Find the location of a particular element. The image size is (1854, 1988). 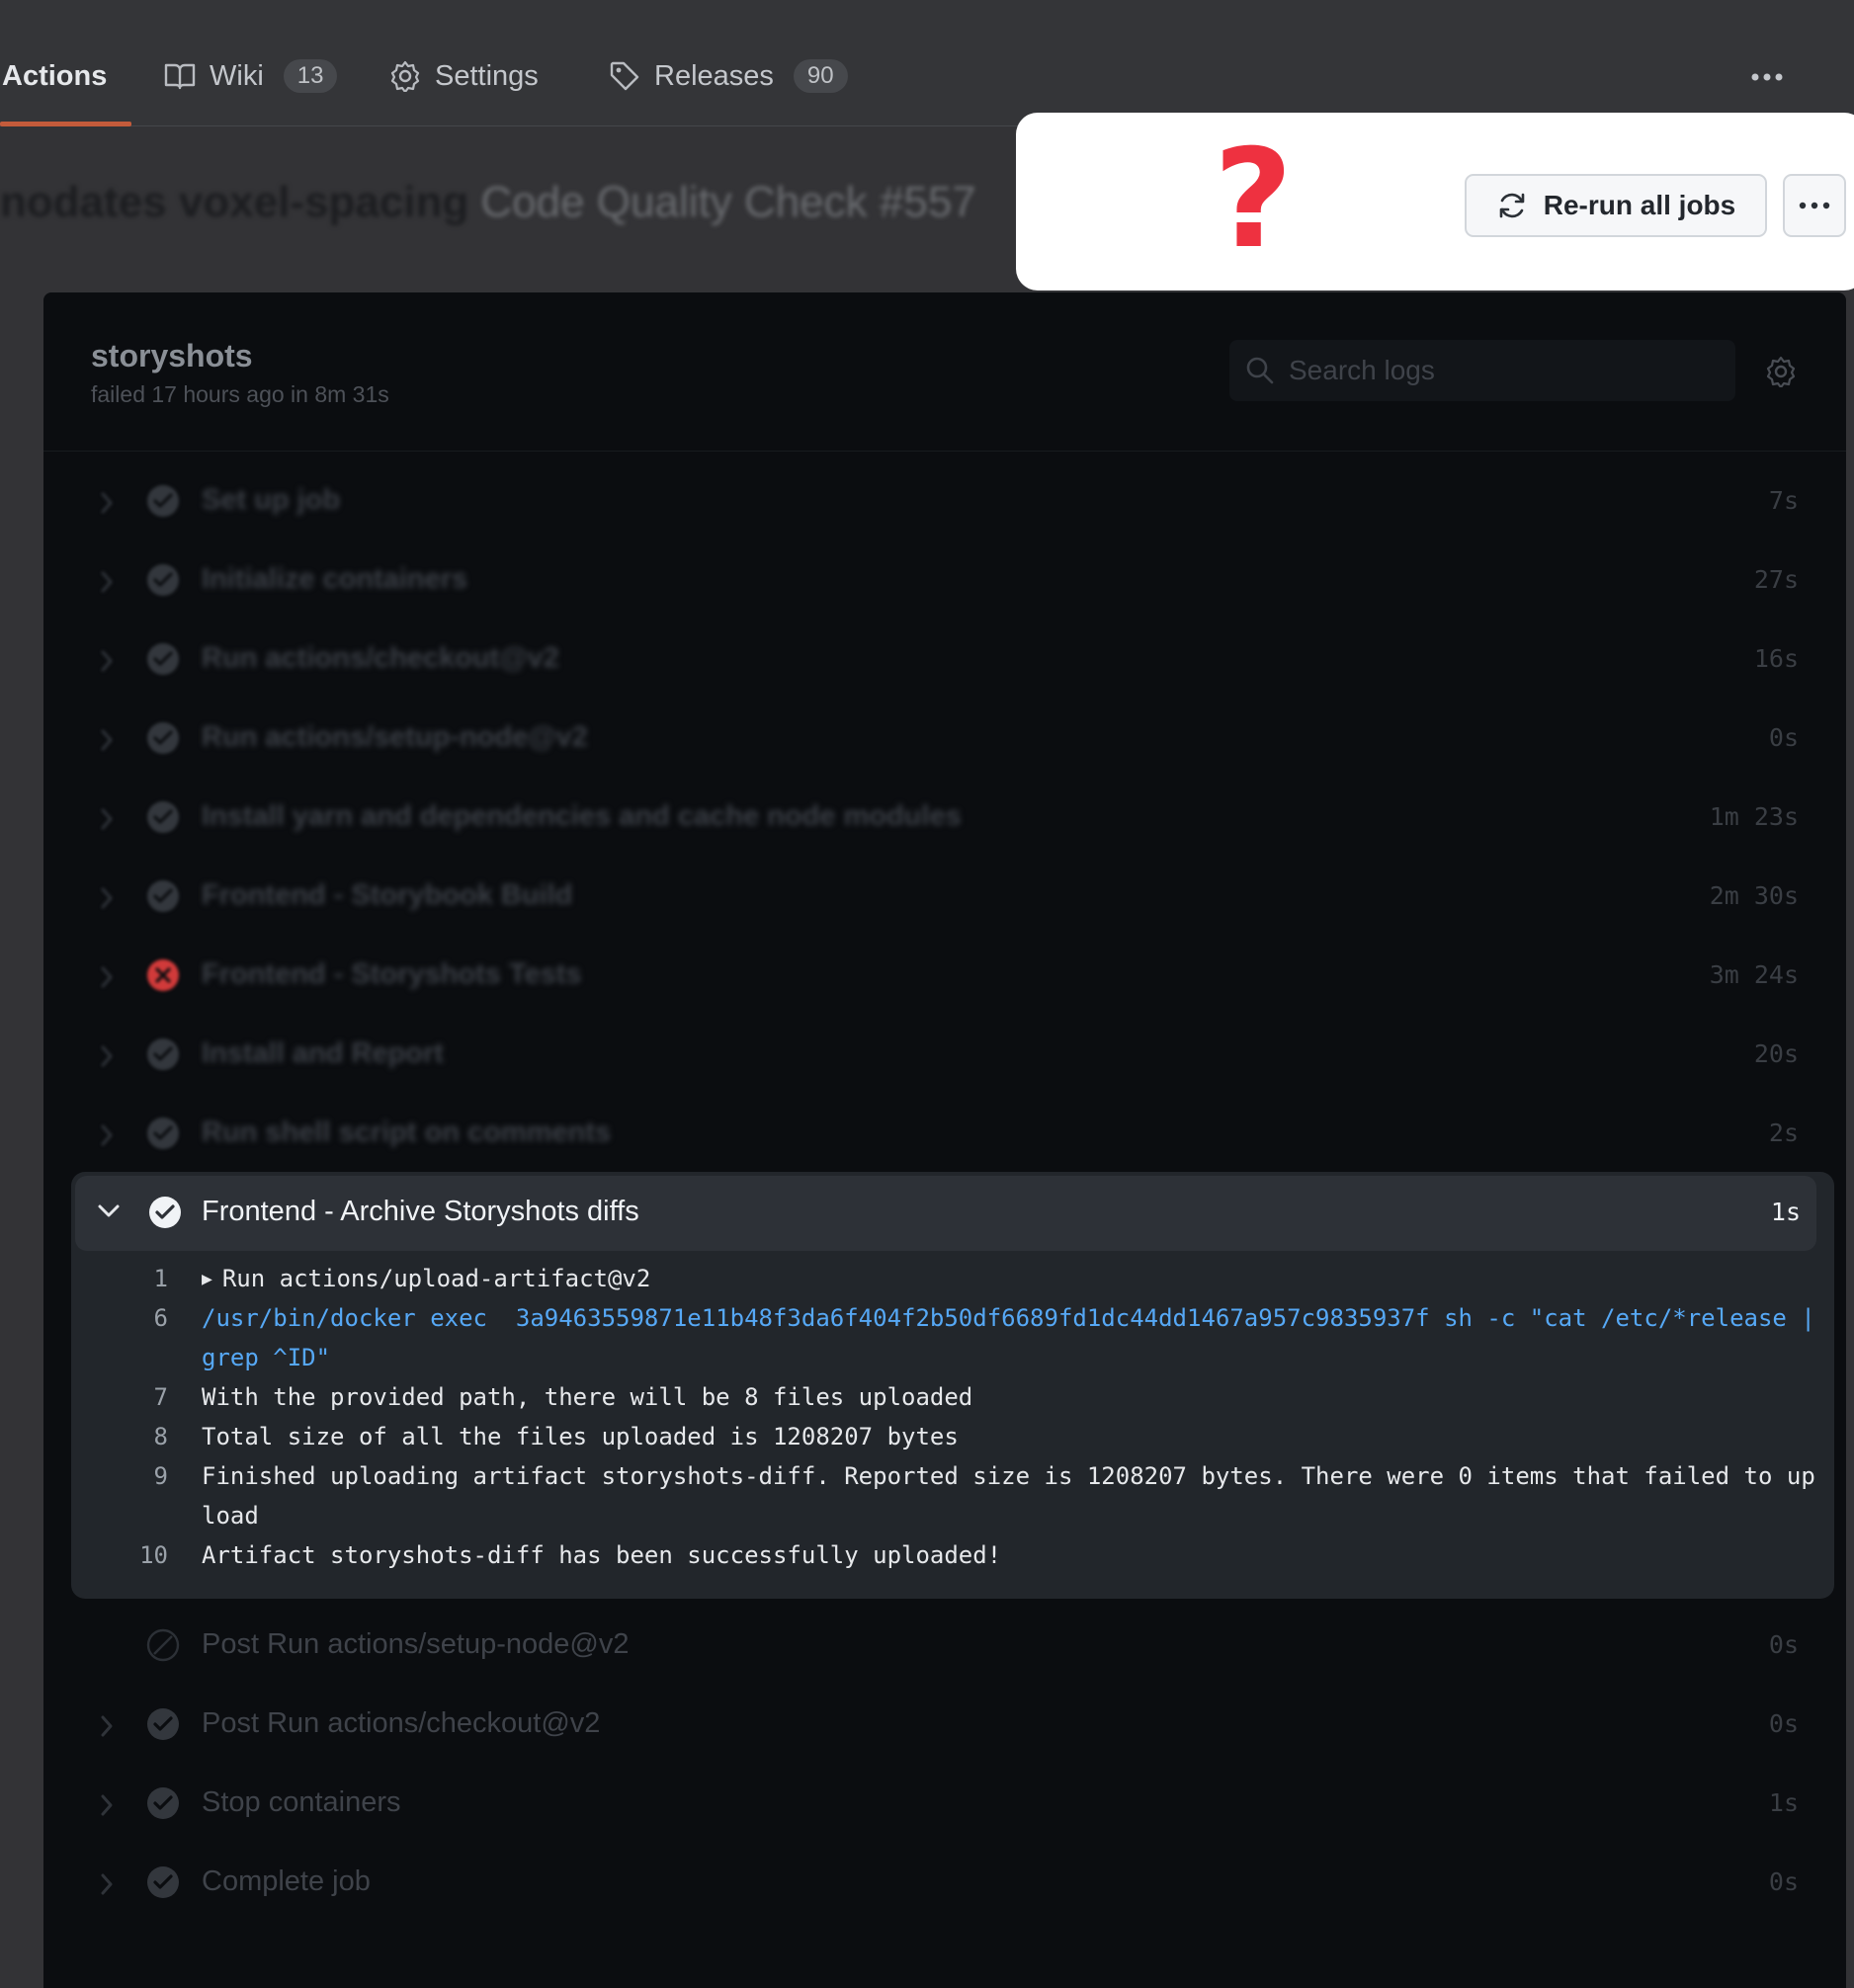

step-row: Run actions/checkout@v2 16s is located at coordinates (944, 660).